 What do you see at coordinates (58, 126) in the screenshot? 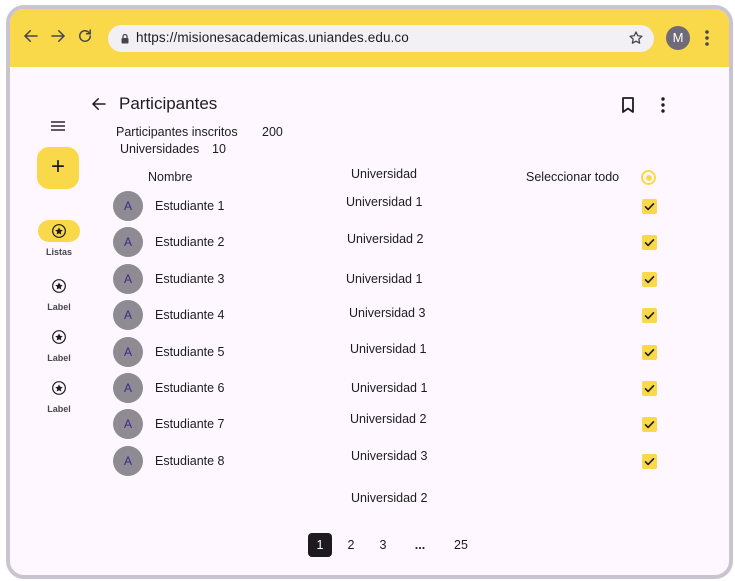
I see `hamburger-menu-icon` at bounding box center [58, 126].